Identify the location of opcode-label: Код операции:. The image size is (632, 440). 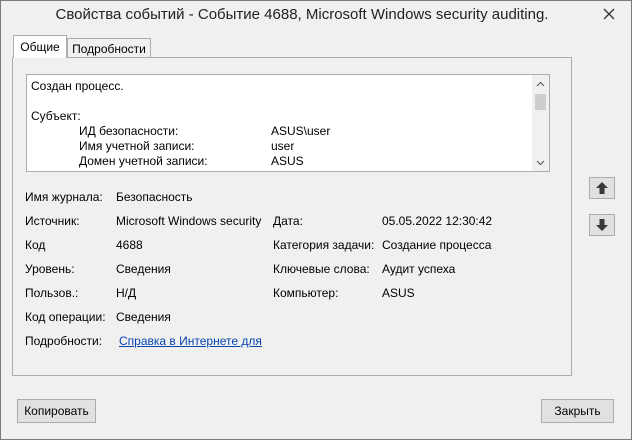
(65, 317).